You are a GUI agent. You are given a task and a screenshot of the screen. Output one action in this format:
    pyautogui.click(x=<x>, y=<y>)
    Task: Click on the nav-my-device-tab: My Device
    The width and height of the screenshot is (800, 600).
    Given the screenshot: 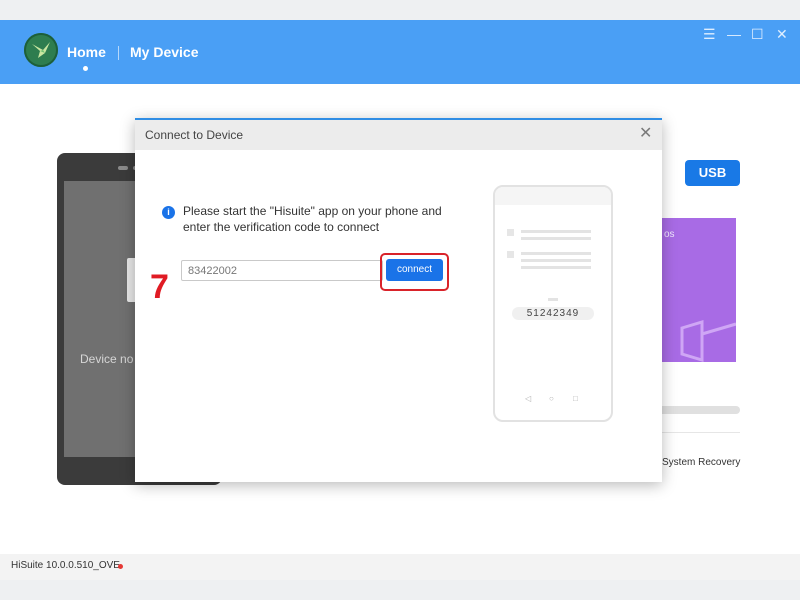 What is the action you would take?
    pyautogui.click(x=164, y=52)
    